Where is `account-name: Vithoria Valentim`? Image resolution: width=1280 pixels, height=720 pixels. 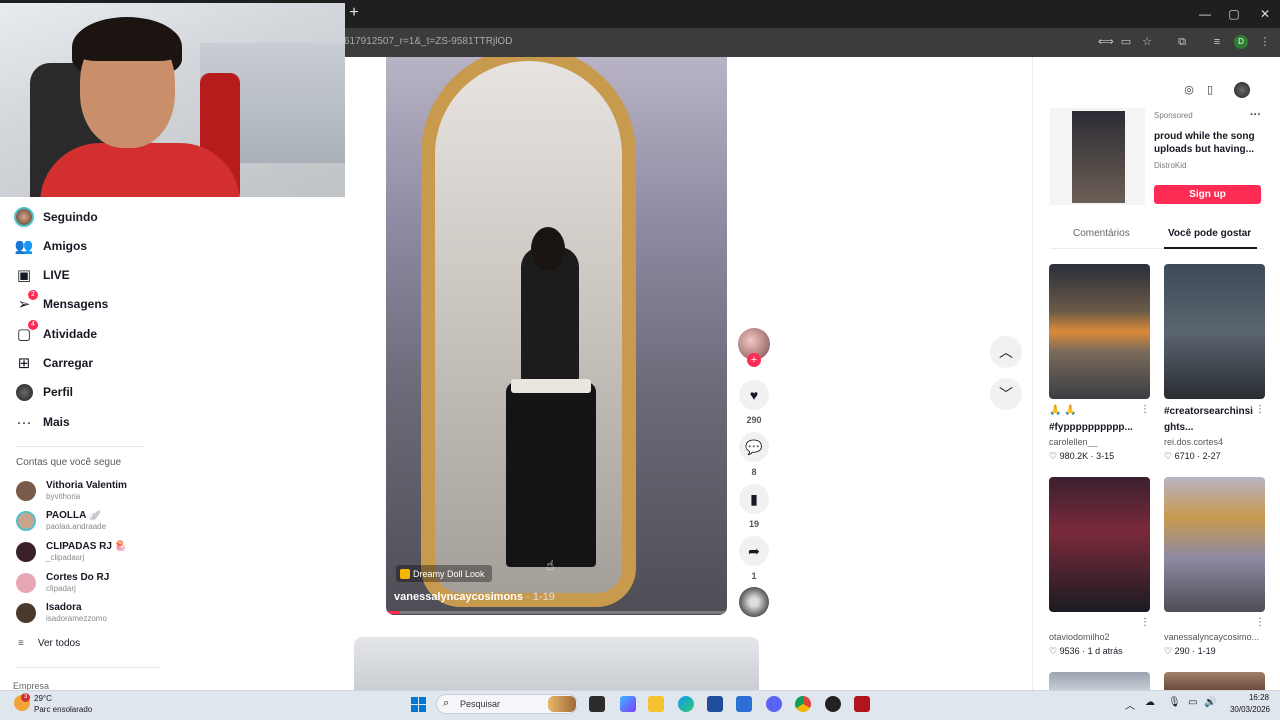
account-name: Vithoria Valentim is located at coordinates (86, 485).